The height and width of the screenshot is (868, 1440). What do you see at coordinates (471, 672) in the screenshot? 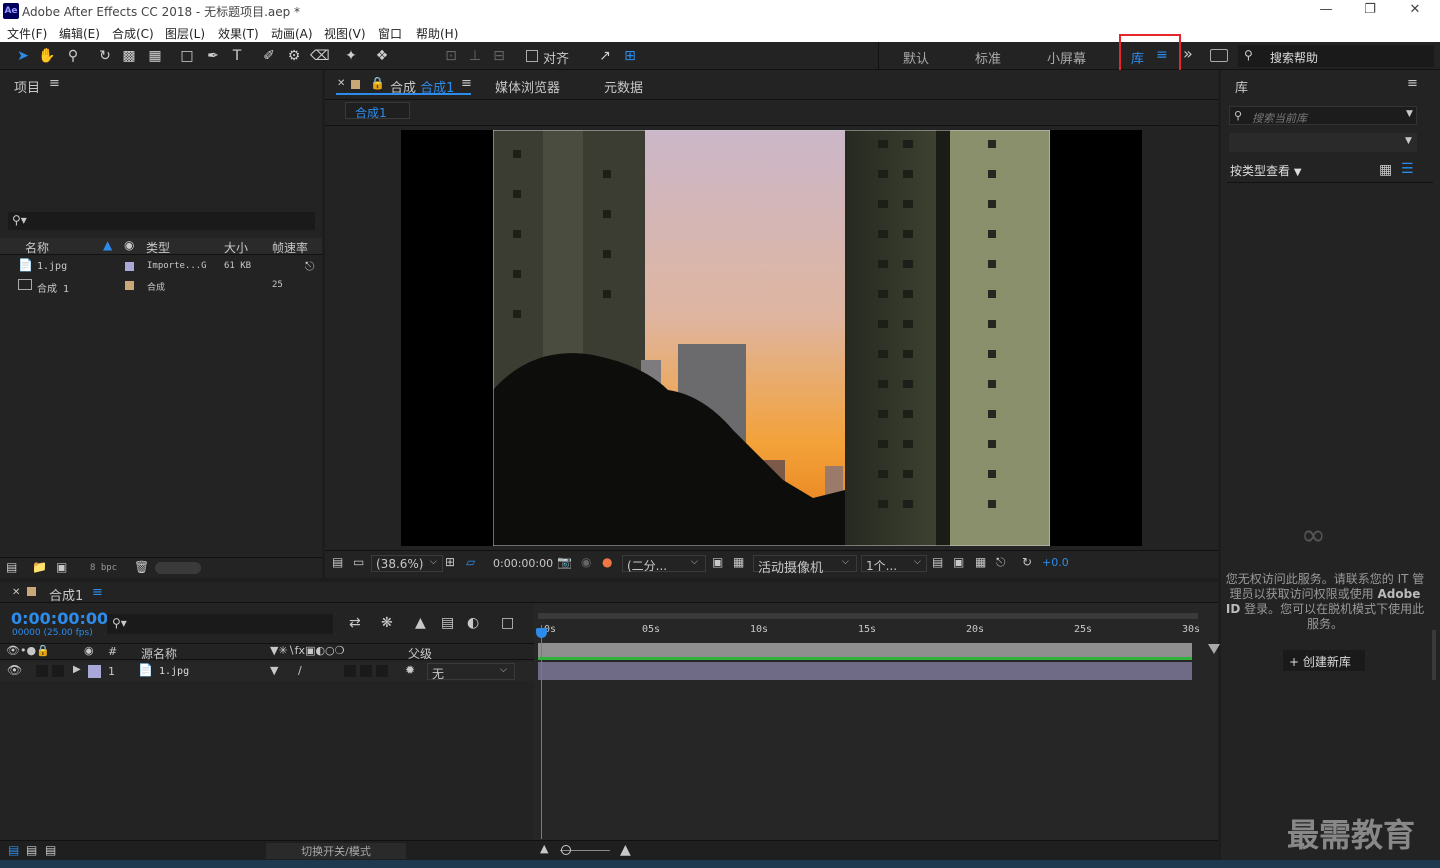
I see `parent-dropdown: 无 ⌵` at bounding box center [471, 672].